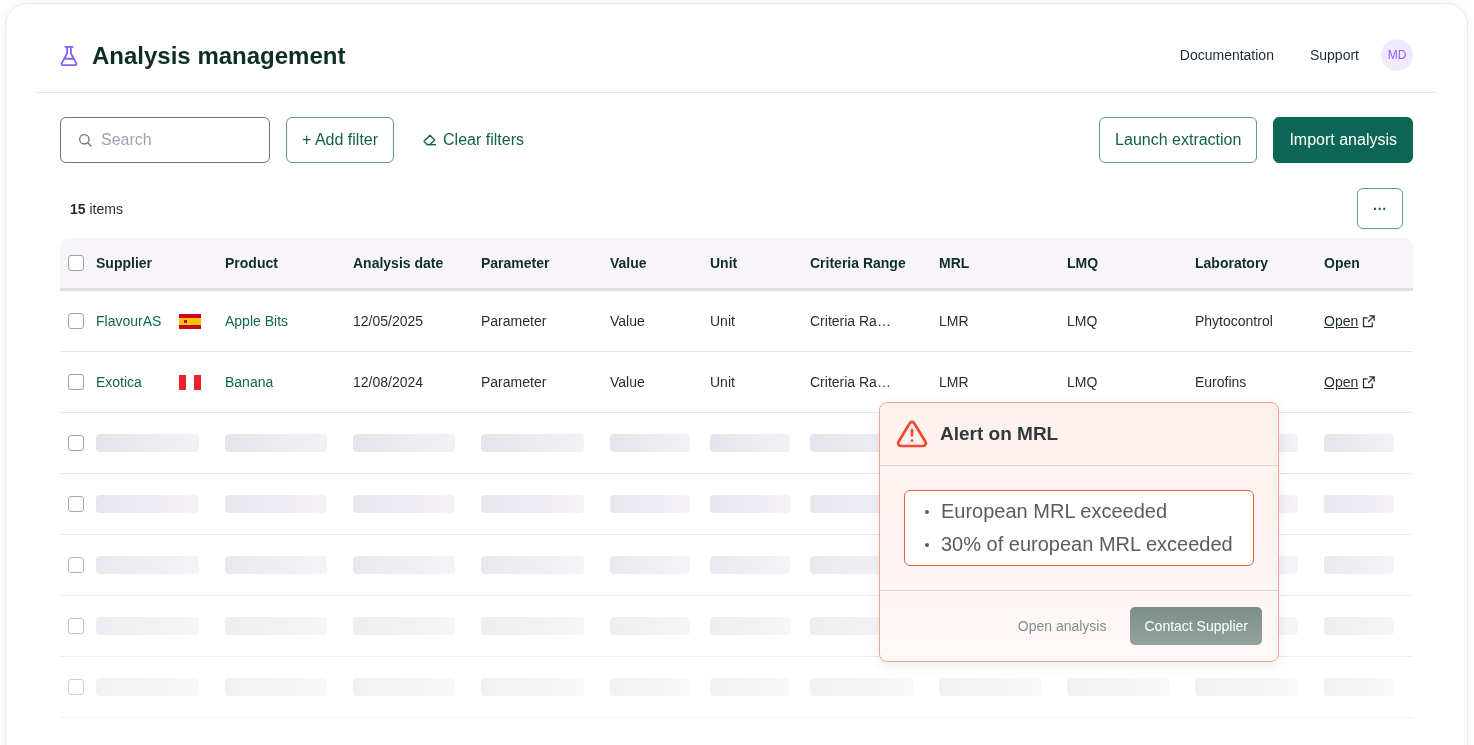  What do you see at coordinates (340, 140) in the screenshot?
I see `add-filter-button: + Add filter` at bounding box center [340, 140].